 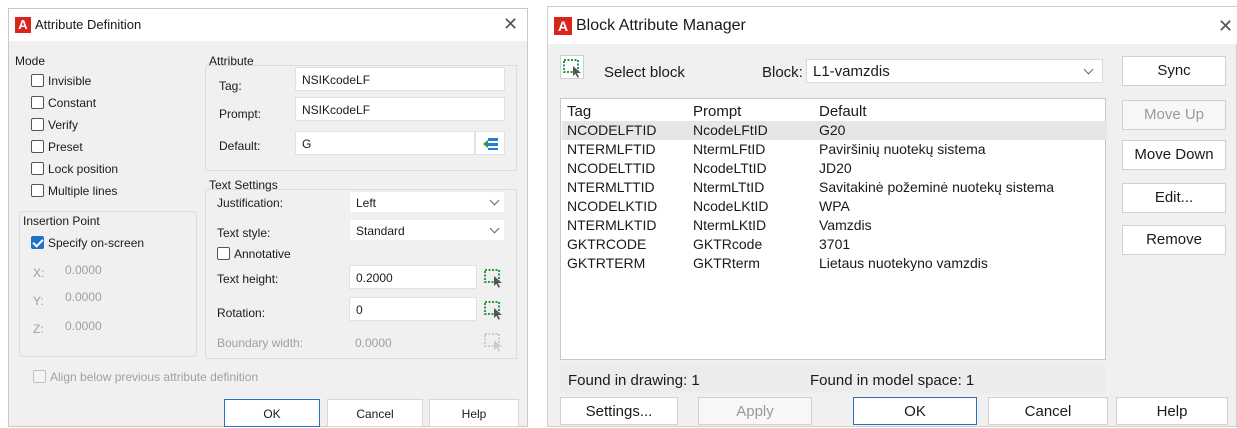 What do you see at coordinates (400, 109) in the screenshot?
I see `prompt-input: NSIKcodeLF` at bounding box center [400, 109].